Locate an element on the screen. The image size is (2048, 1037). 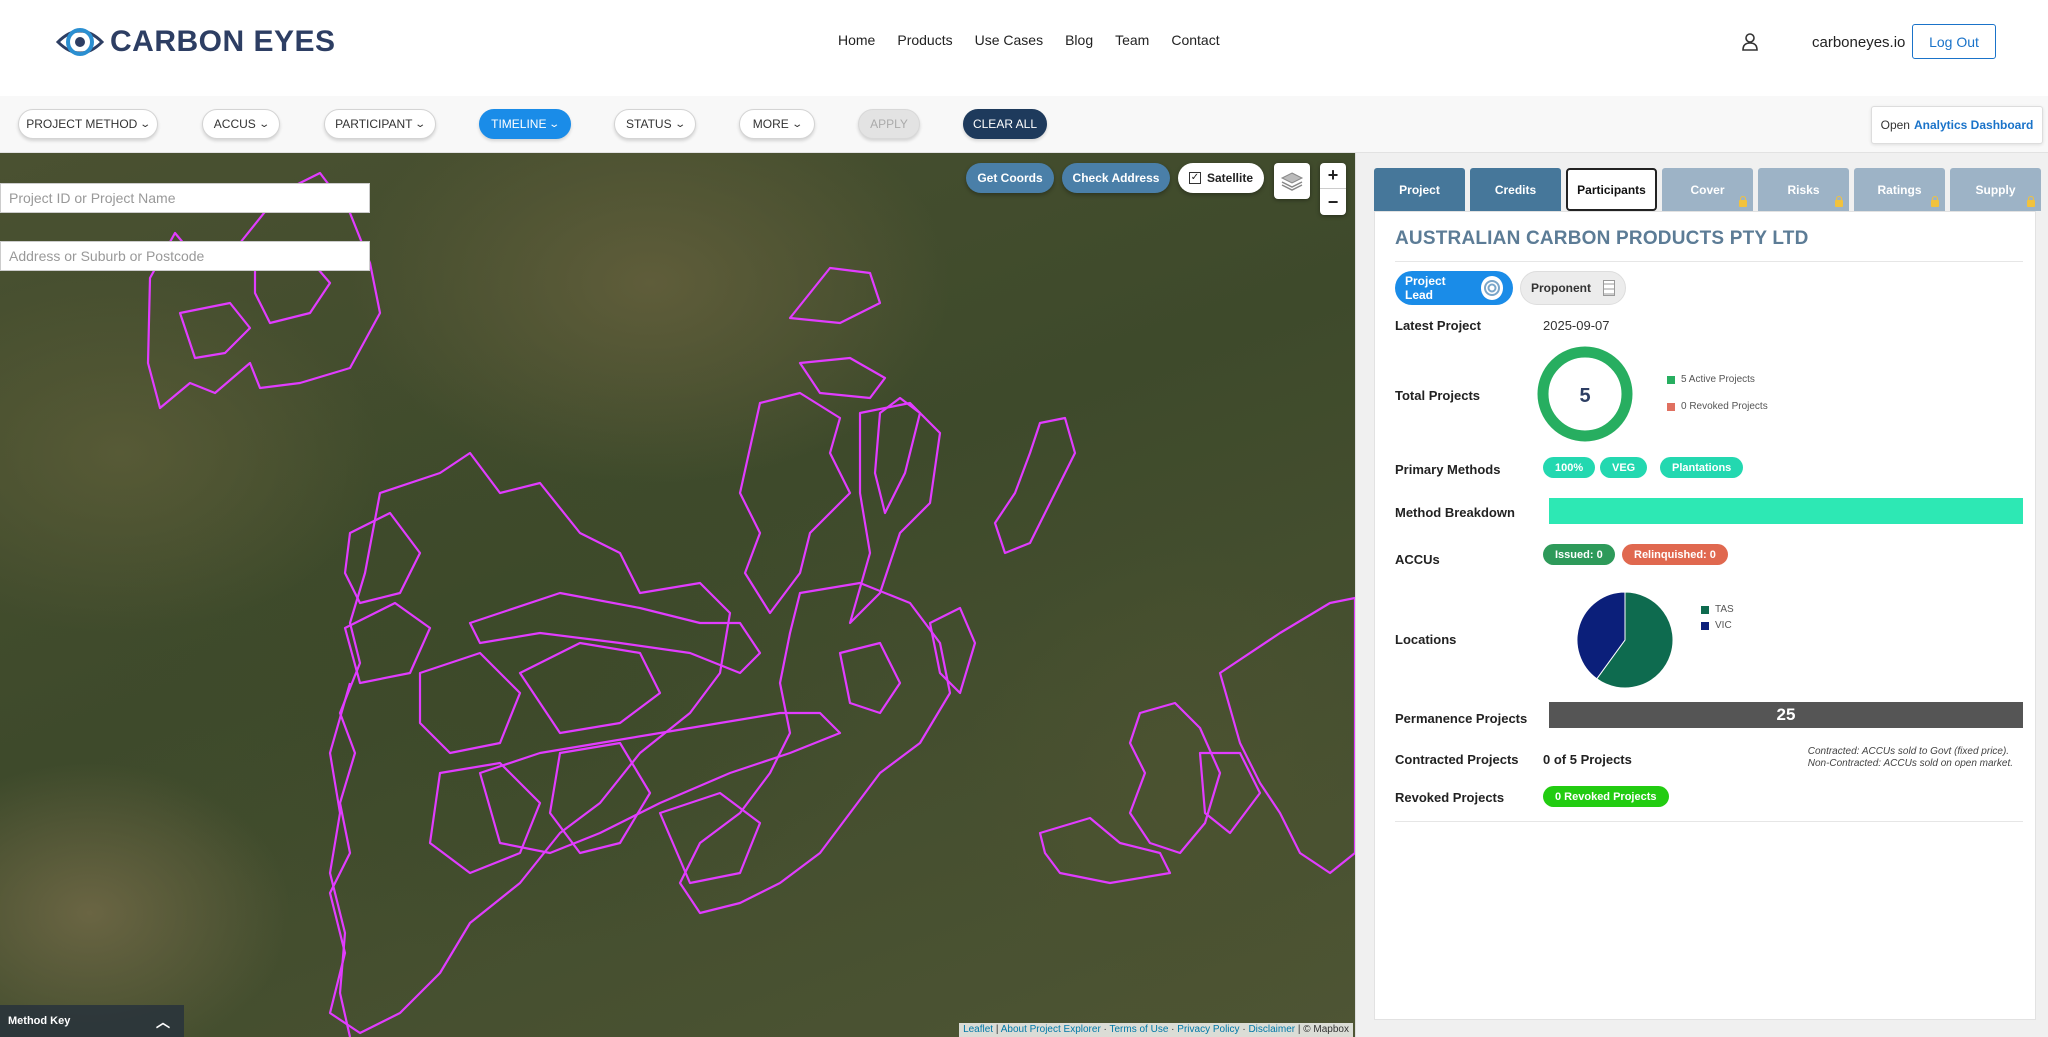
nav-contact: Contact is located at coordinates (1195, 40).